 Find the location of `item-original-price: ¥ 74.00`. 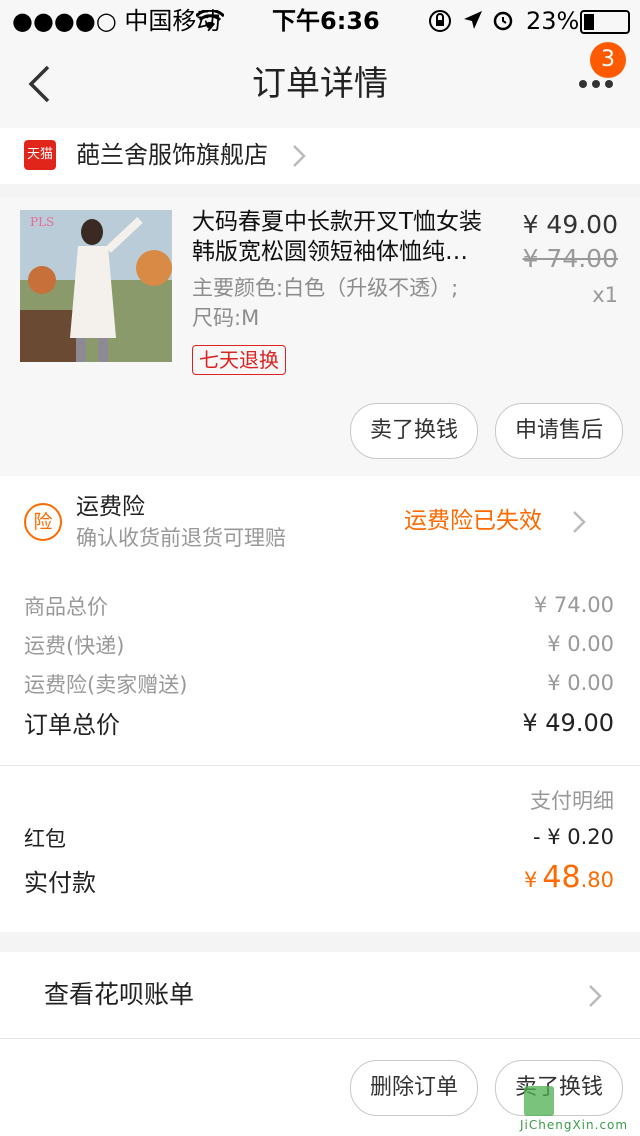

item-original-price: ¥ 74.00 is located at coordinates (570, 258).